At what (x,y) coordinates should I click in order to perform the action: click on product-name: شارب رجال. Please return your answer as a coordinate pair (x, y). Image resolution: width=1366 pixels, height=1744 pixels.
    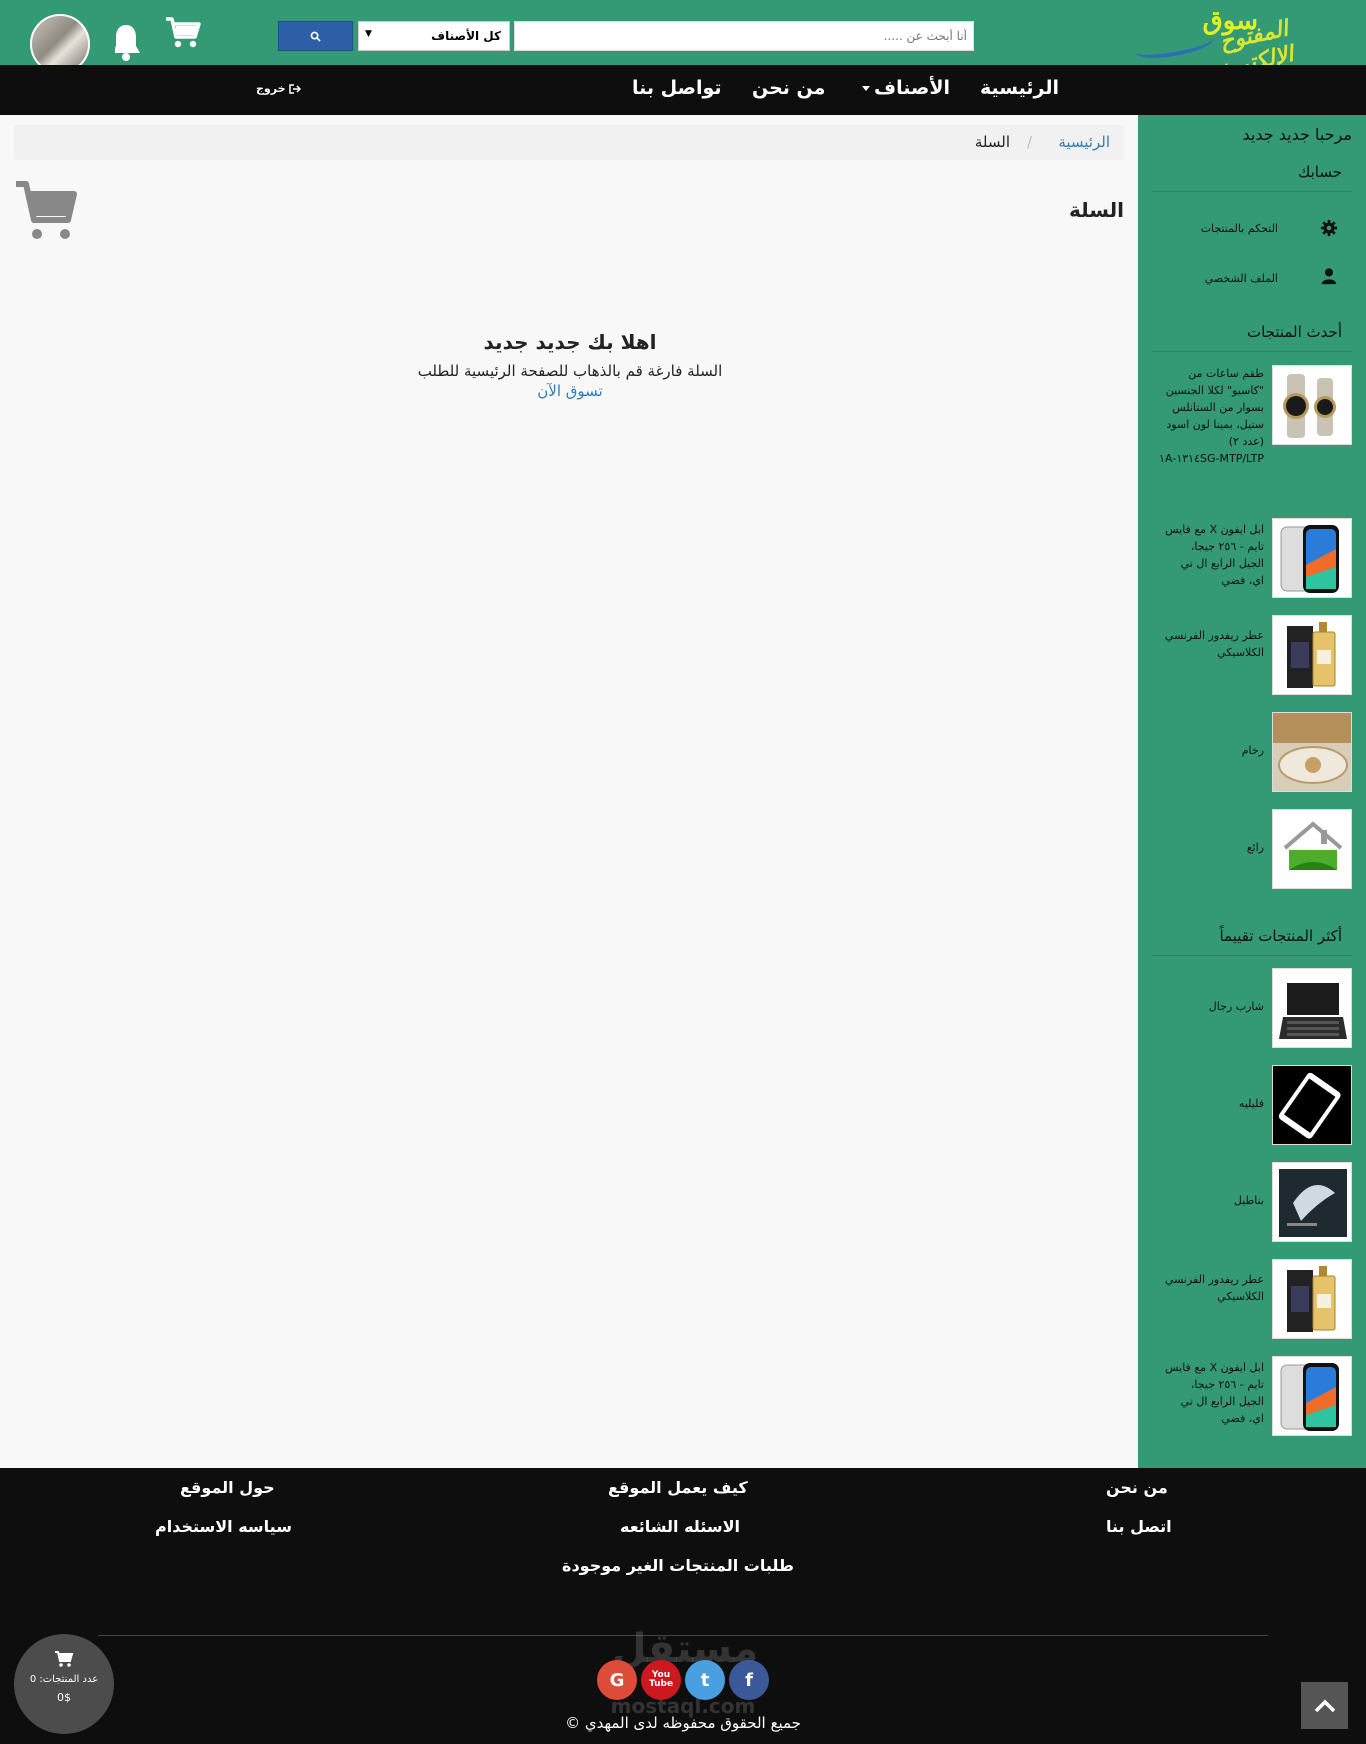
    Looking at the image, I should click on (1214, 1006).